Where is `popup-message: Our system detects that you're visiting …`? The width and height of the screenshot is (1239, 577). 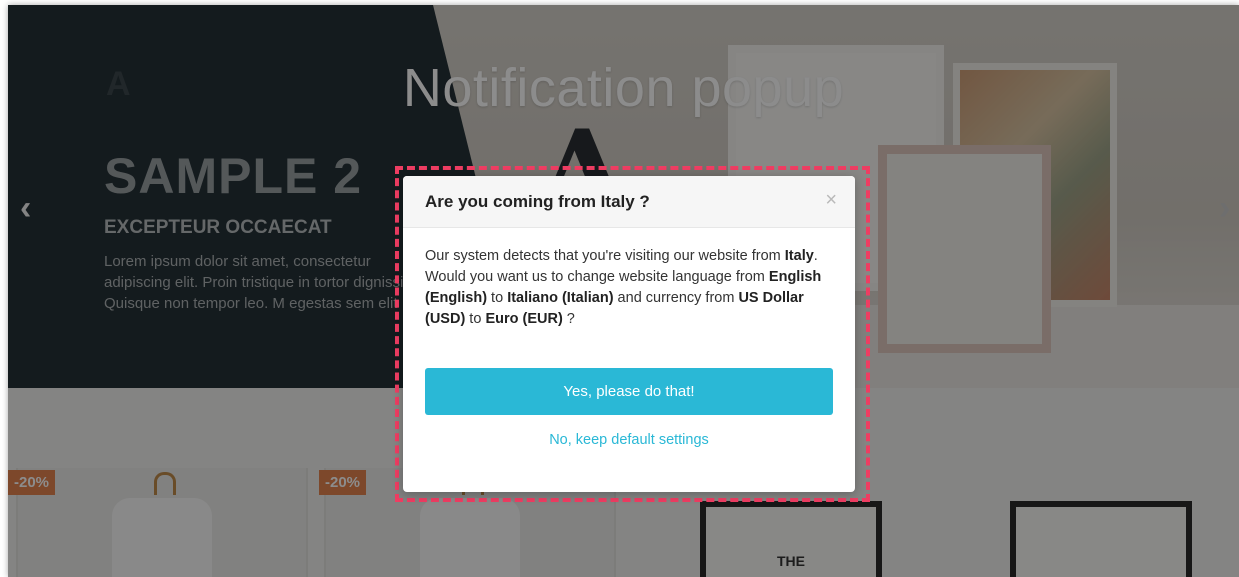
popup-message: Our system detects that you're visiting … is located at coordinates (630, 288).